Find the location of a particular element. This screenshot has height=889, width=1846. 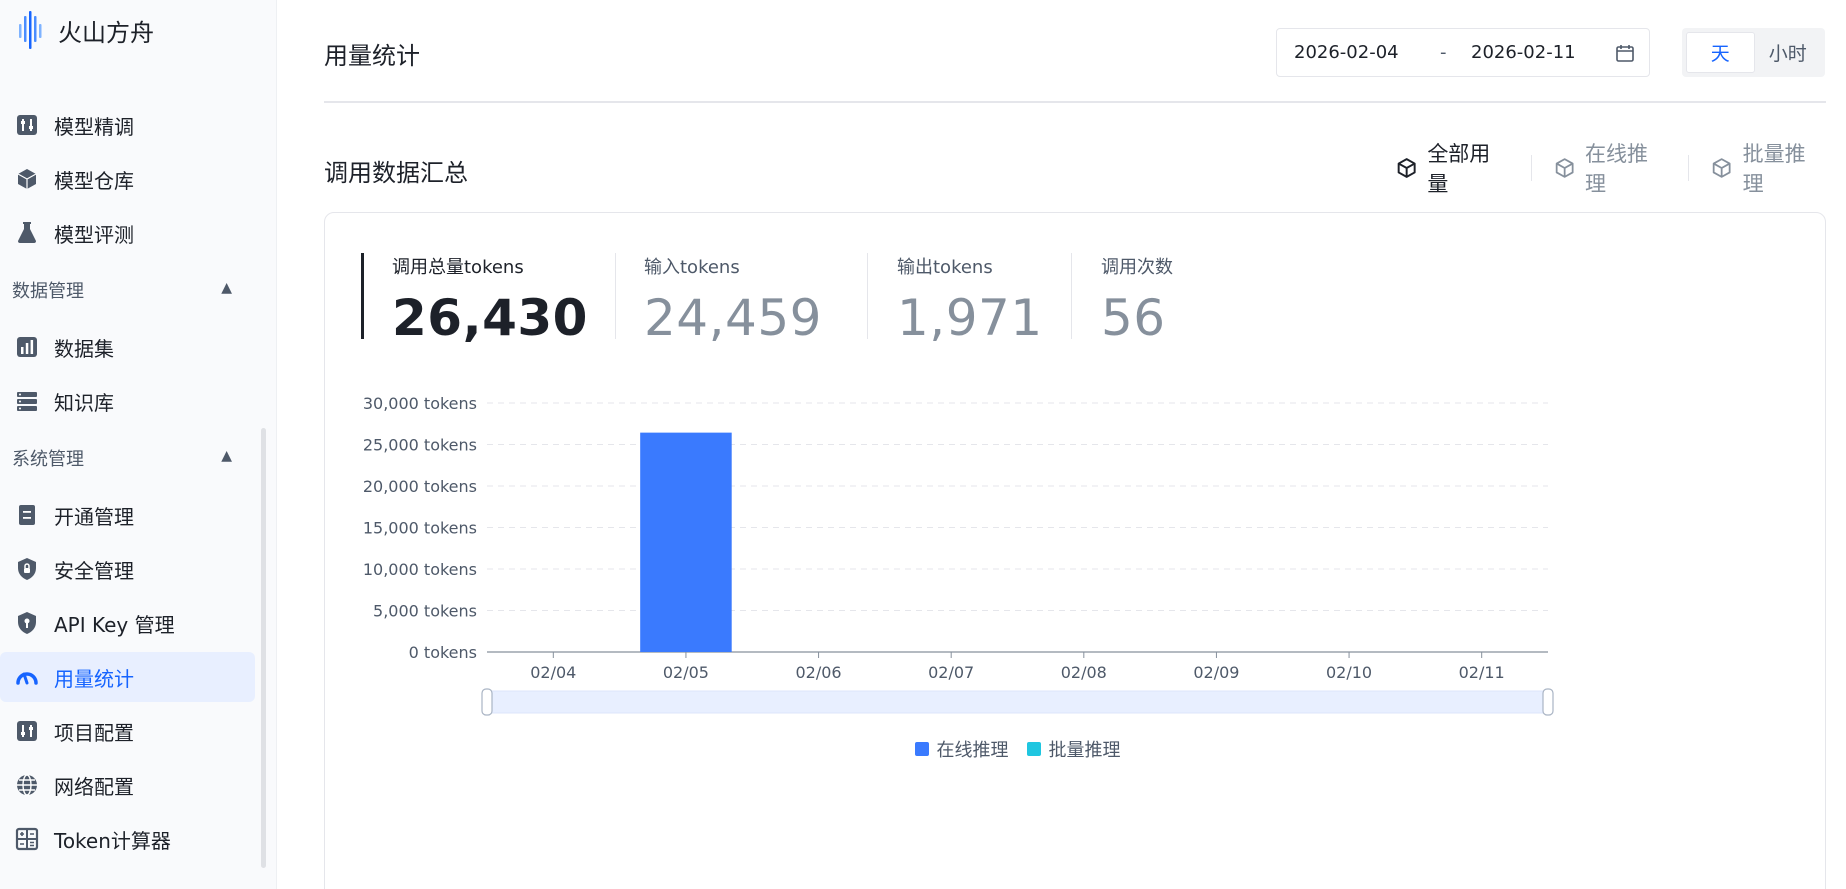

shield-key-icon is located at coordinates (27, 623).